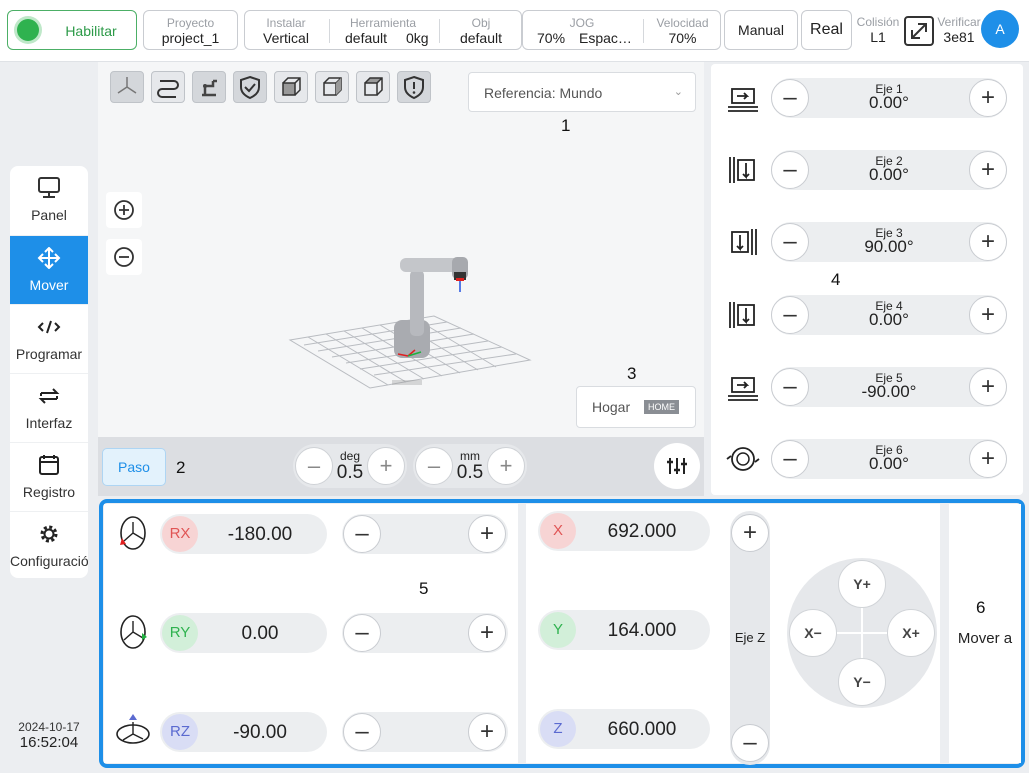  Describe the element at coordinates (988, 242) in the screenshot. I see `joint-3-increase-button: +` at that location.